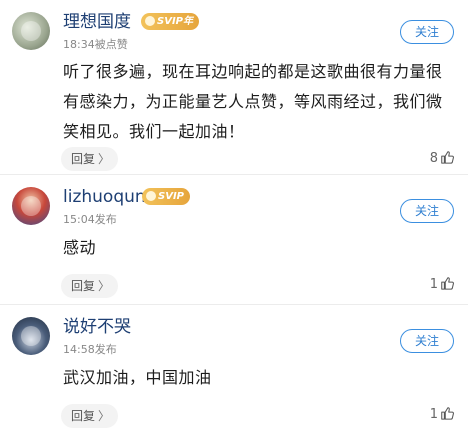  What do you see at coordinates (90, 219) in the screenshot?
I see `comment-time: 15:04发布` at bounding box center [90, 219].